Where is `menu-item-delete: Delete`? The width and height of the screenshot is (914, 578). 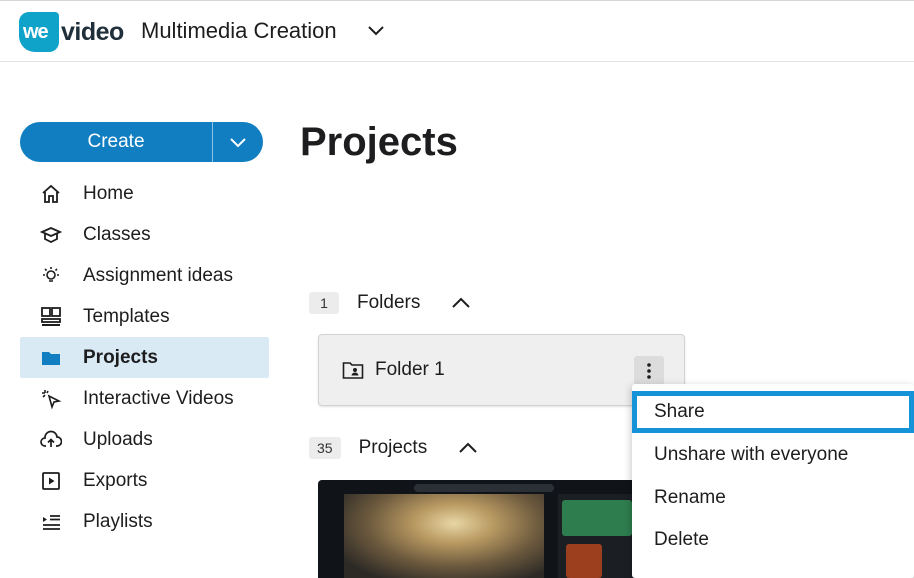
menu-item-delete: Delete is located at coordinates (773, 540).